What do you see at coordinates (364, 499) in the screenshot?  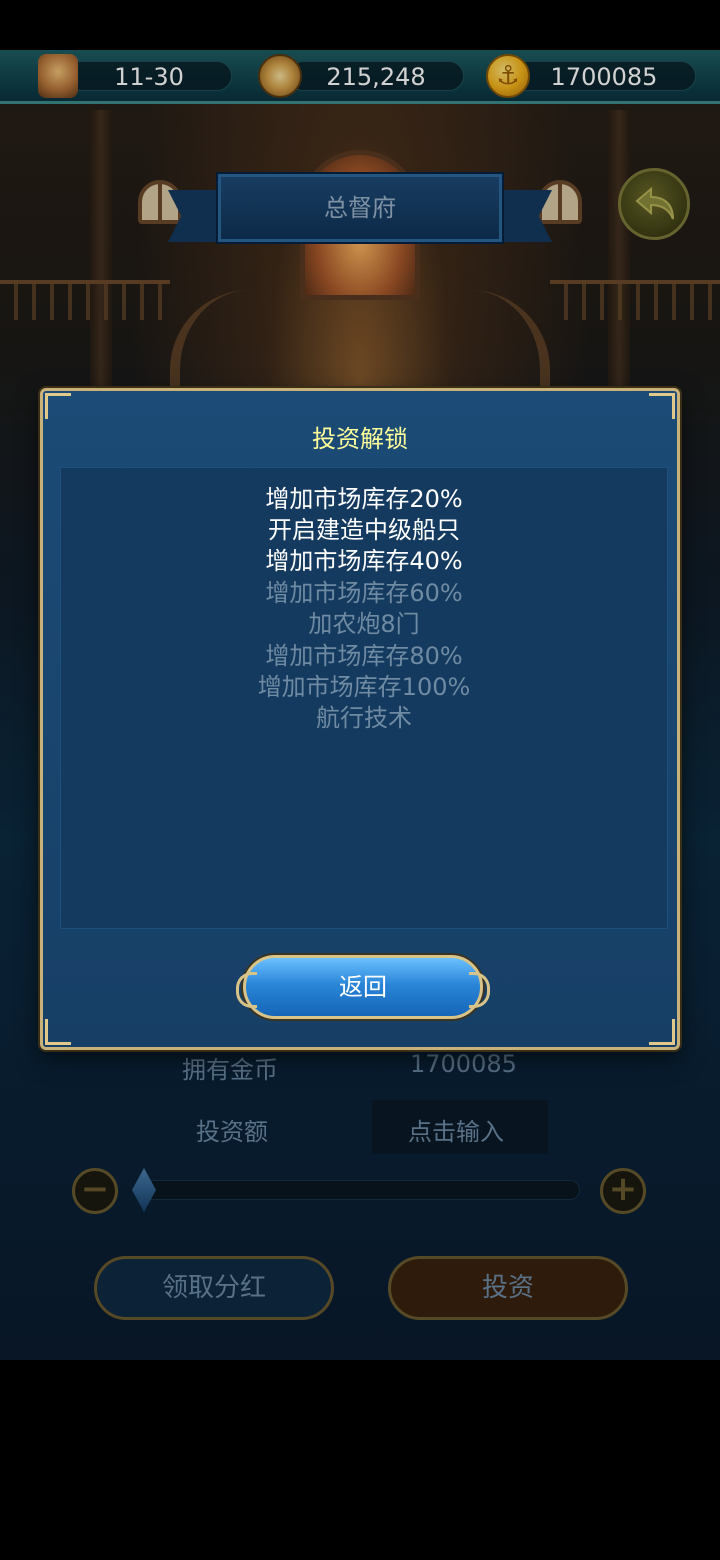 I see `unlock-item: 增加市场库存20%` at bounding box center [364, 499].